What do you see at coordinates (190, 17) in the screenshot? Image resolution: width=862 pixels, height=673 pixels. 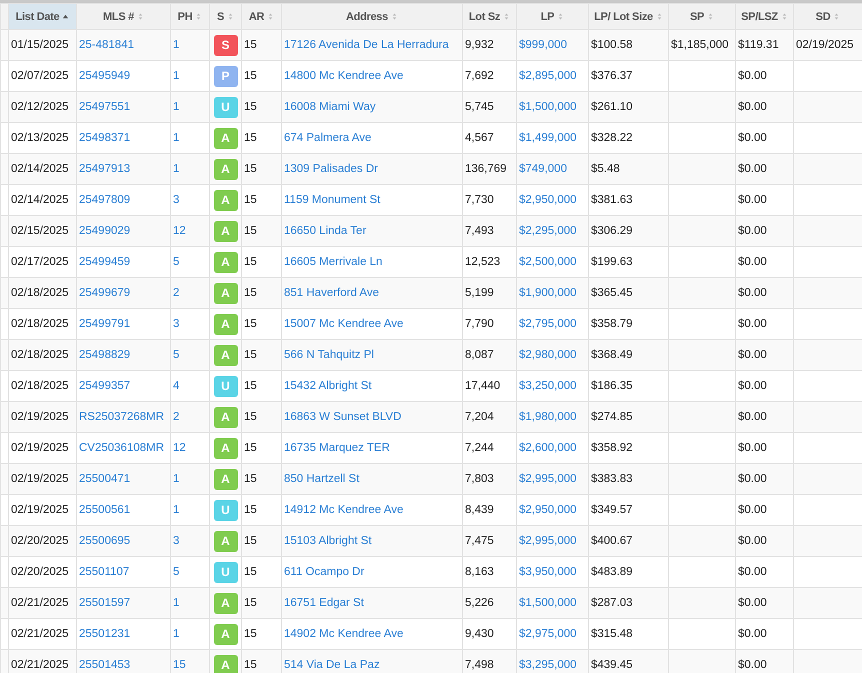 I see `column-header: PH` at bounding box center [190, 17].